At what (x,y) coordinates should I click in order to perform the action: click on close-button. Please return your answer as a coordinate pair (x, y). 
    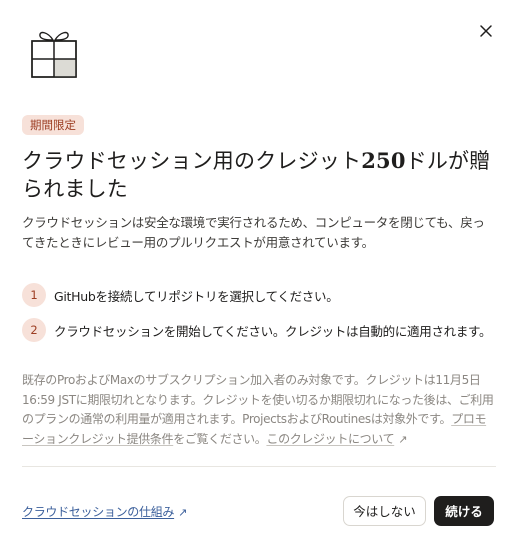
    Looking at the image, I should click on (486, 31).